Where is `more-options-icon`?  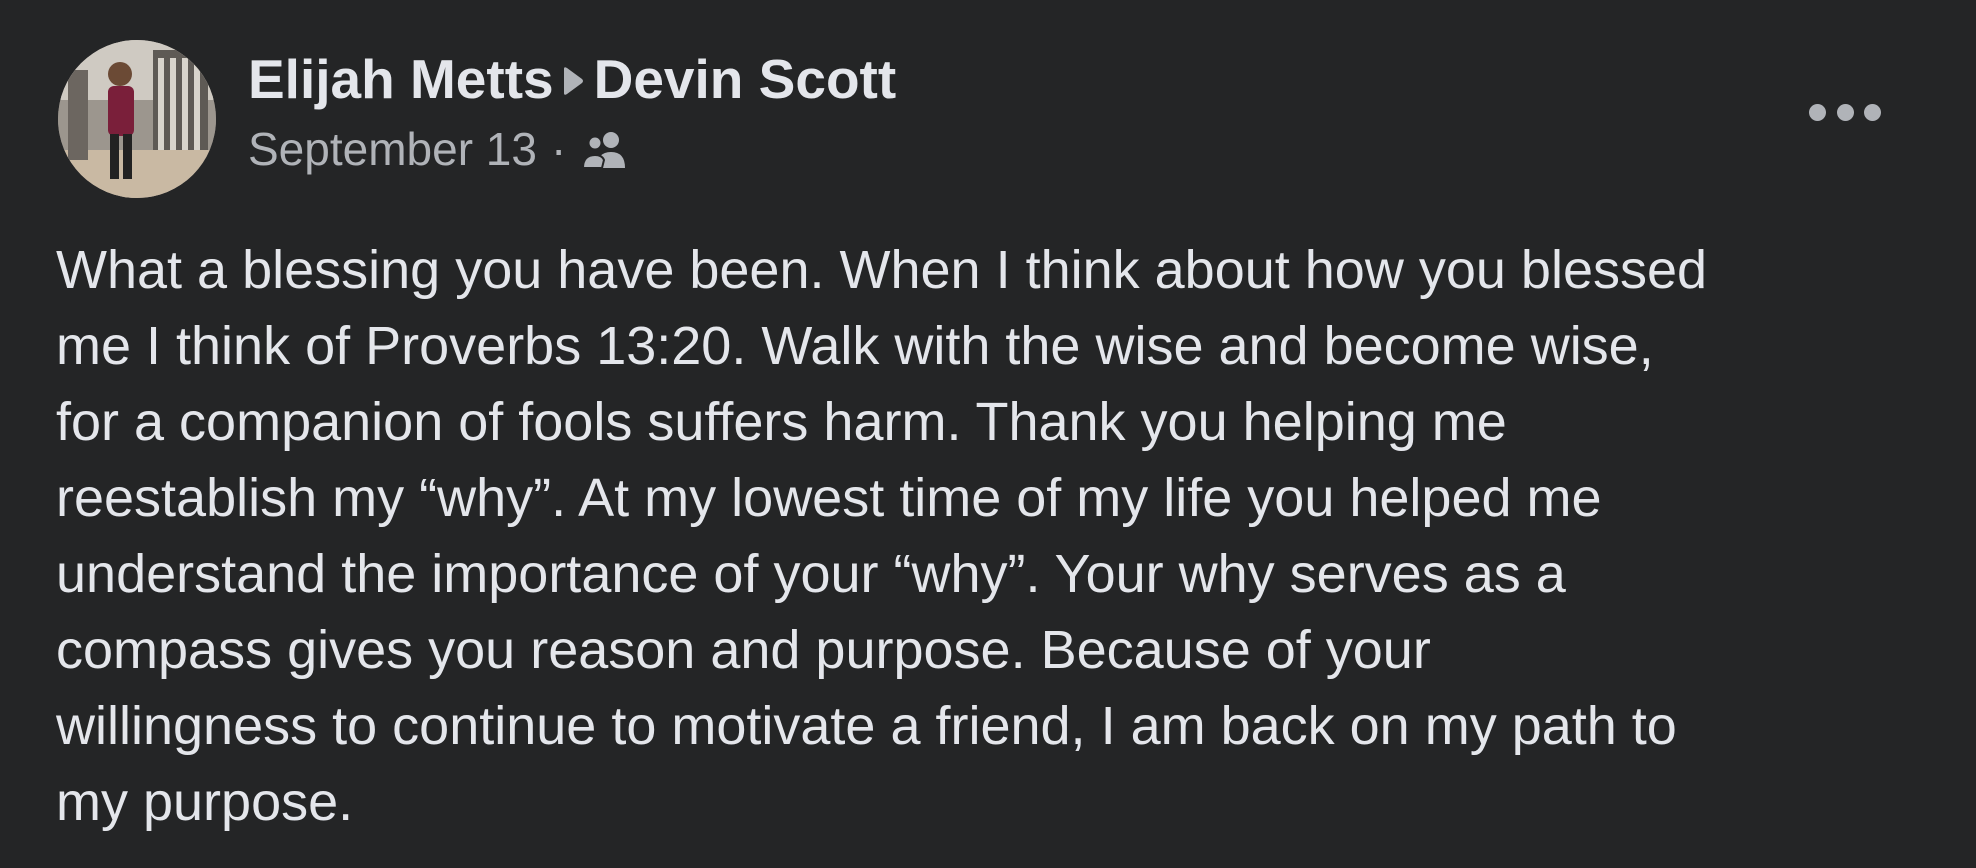 more-options-icon is located at coordinates (1845, 112).